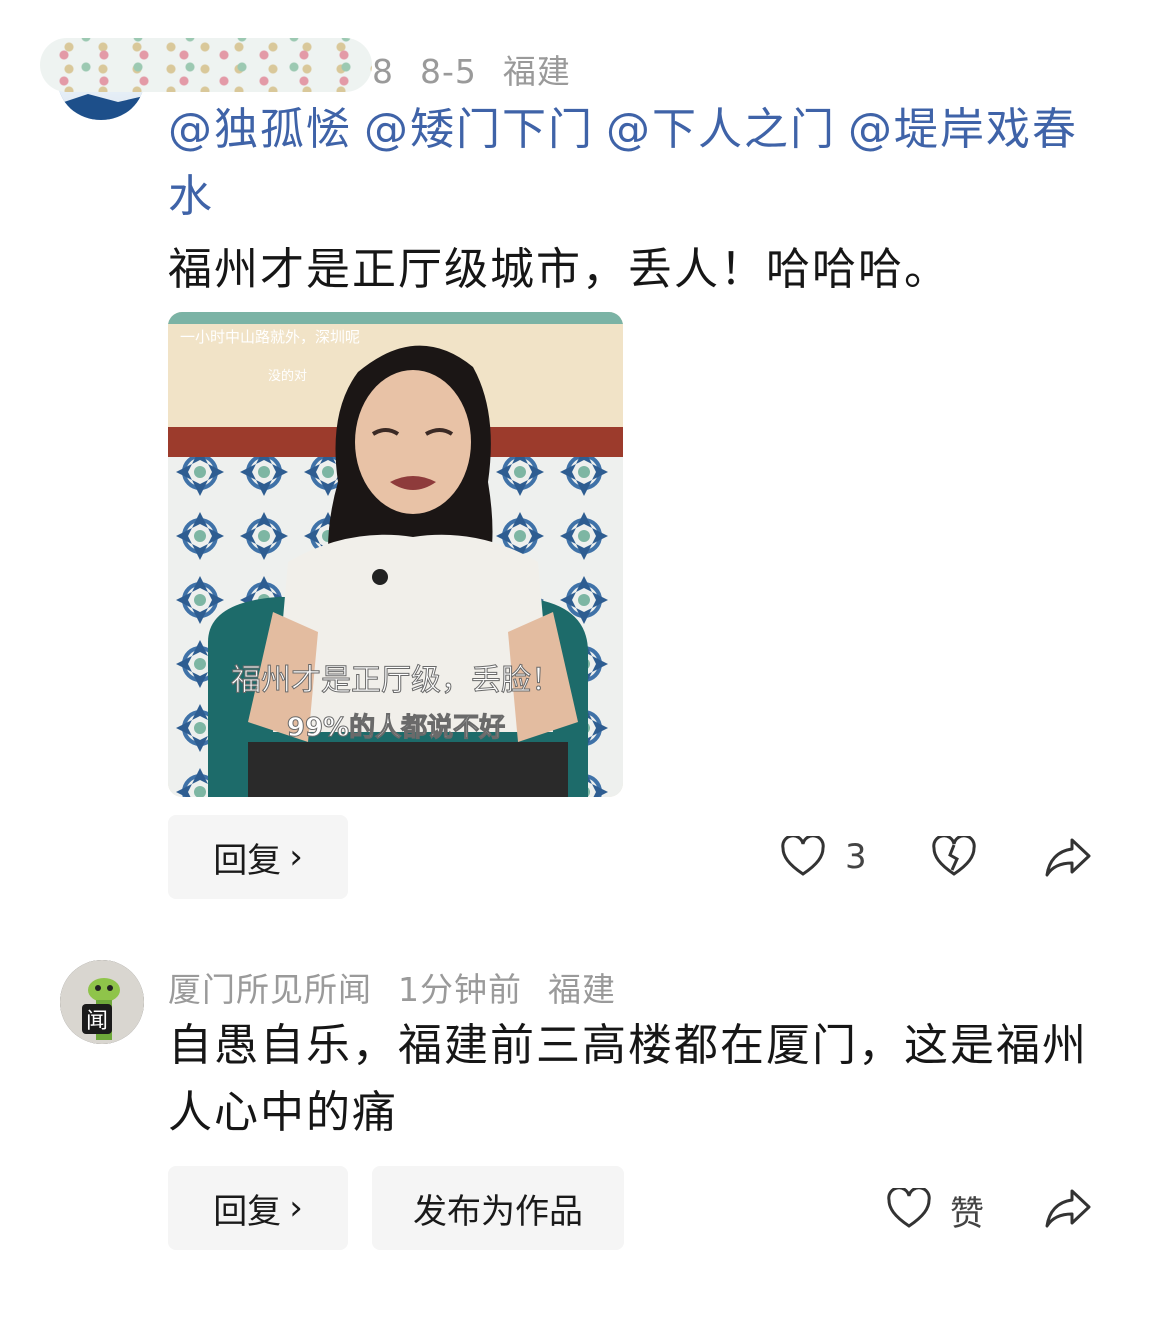 This screenshot has height=1320, width=1152. I want to click on publish-as-work-button: 发布为作品, so click(498, 1208).